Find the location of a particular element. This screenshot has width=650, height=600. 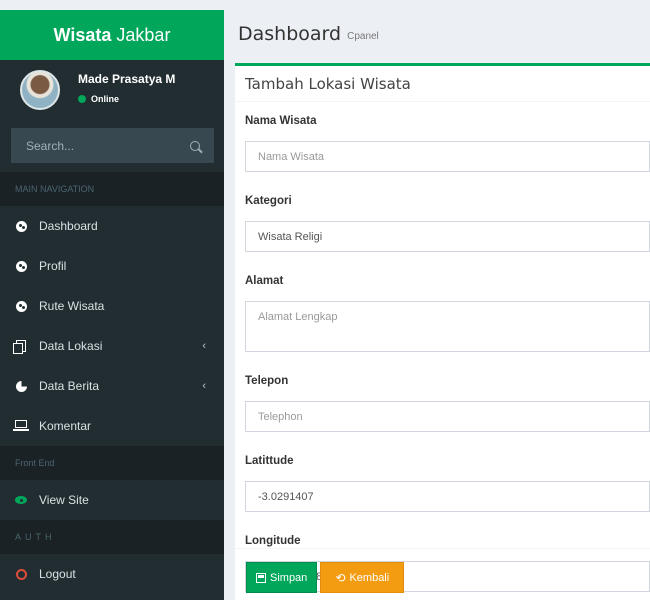

nama-label: Nama Wisata is located at coordinates (281, 121).